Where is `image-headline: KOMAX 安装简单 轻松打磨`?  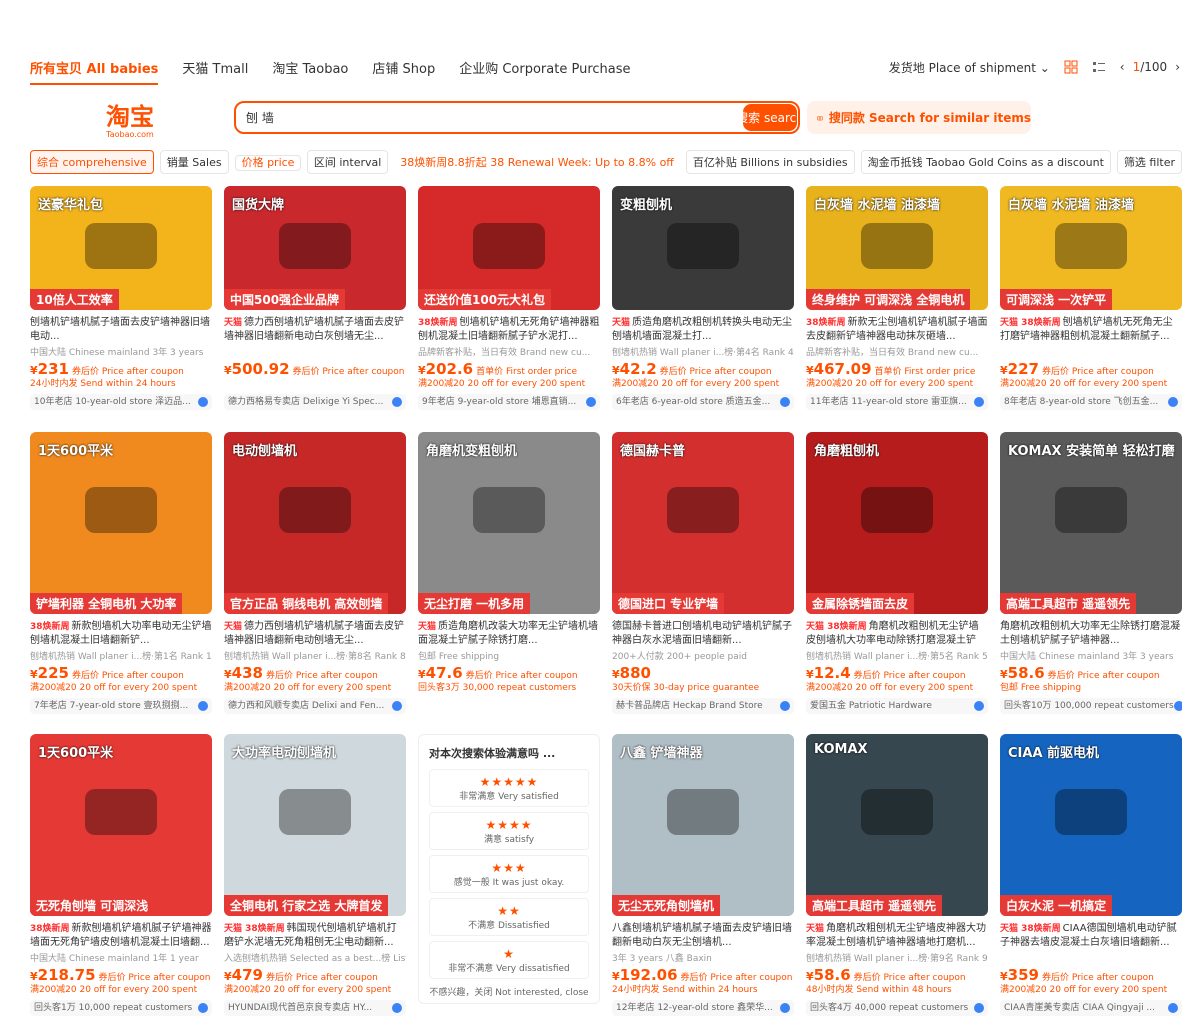 image-headline: KOMAX 安装简单 轻松打磨 is located at coordinates (1091, 451).